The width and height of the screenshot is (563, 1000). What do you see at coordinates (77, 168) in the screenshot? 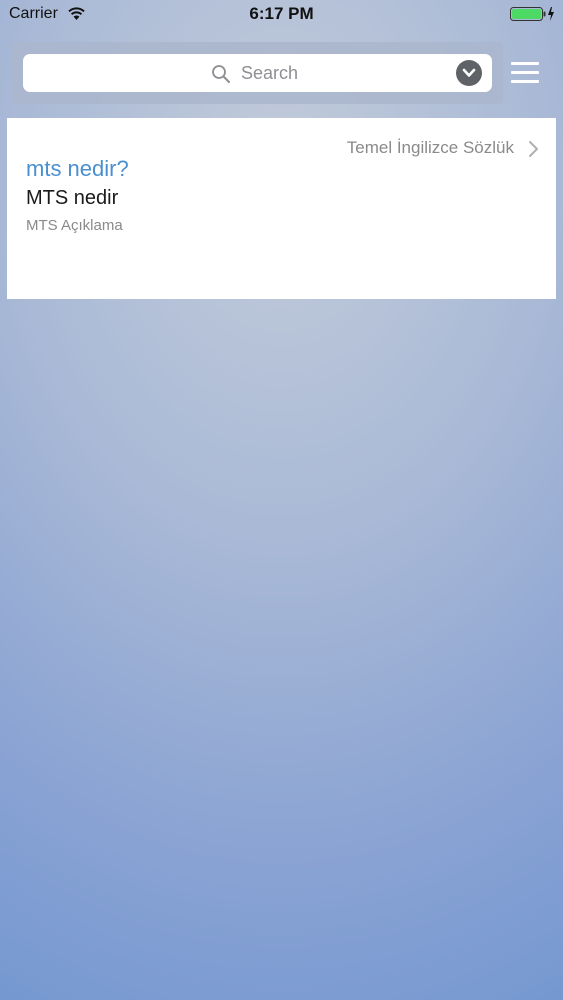
I see `result-query: mts nedir?` at bounding box center [77, 168].